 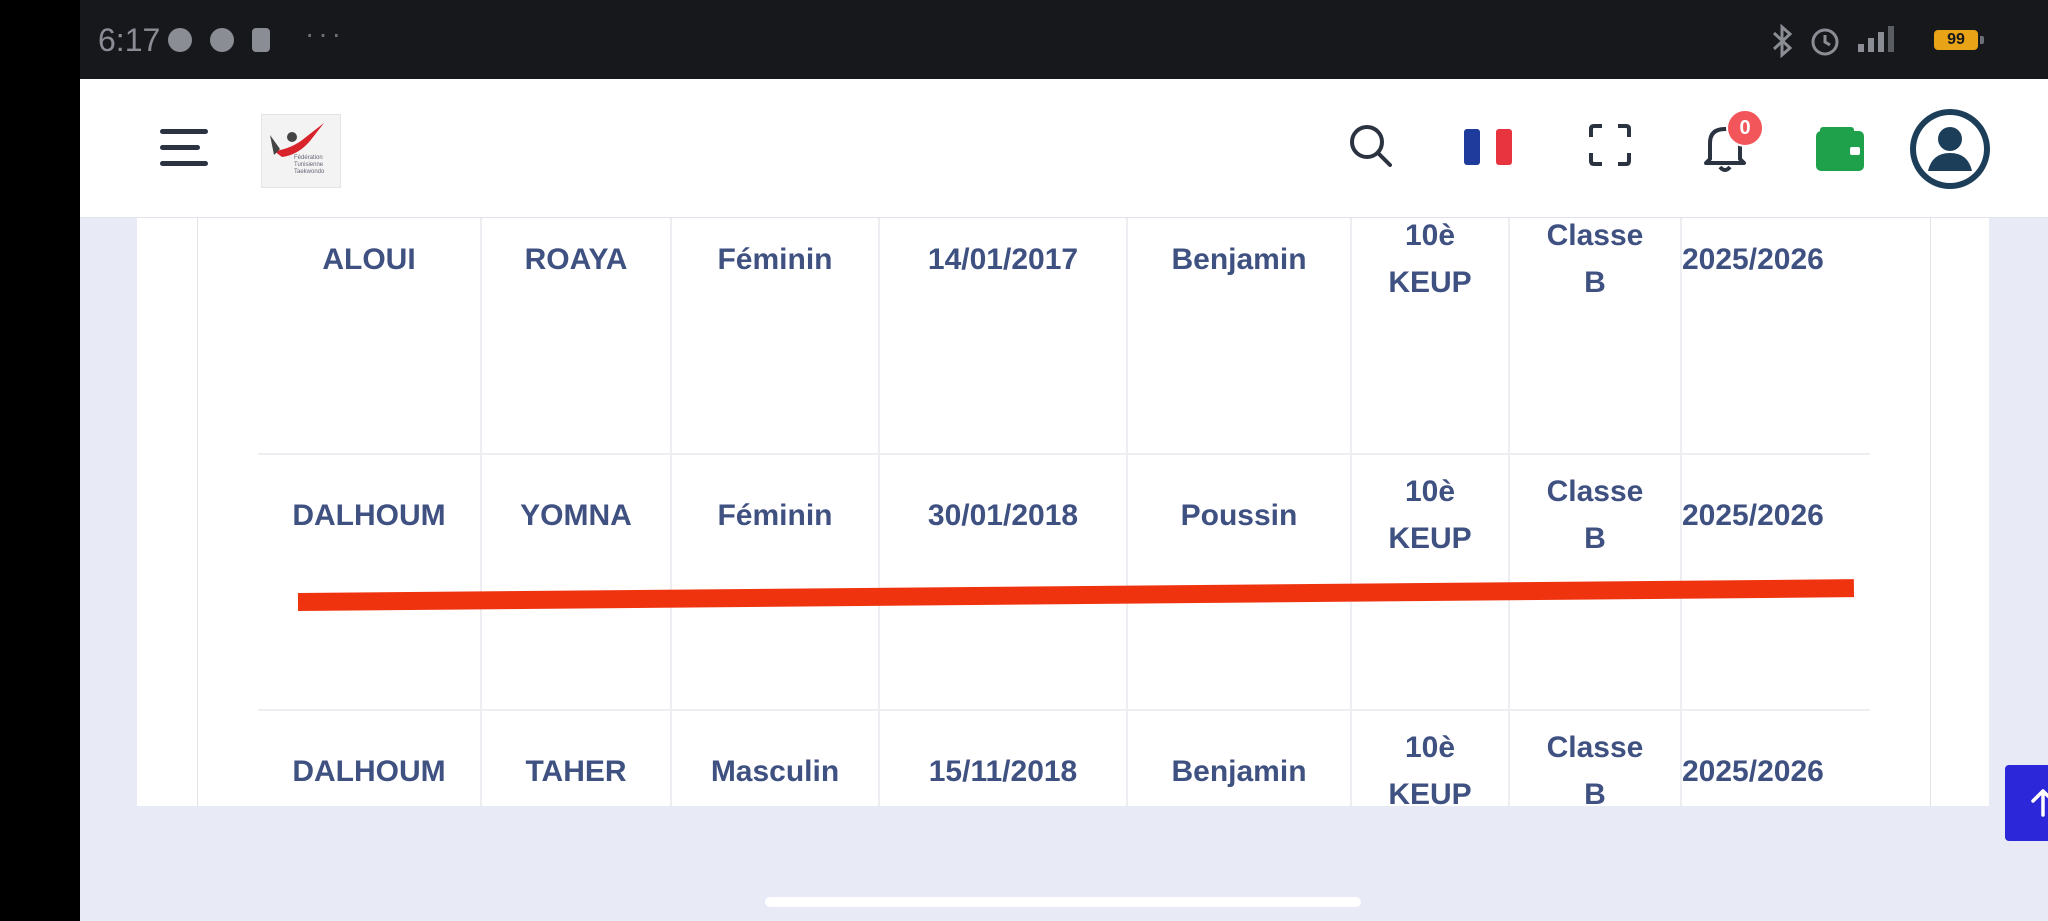 What do you see at coordinates (774, 724) in the screenshot?
I see `cell-sexe: Masculin` at bounding box center [774, 724].